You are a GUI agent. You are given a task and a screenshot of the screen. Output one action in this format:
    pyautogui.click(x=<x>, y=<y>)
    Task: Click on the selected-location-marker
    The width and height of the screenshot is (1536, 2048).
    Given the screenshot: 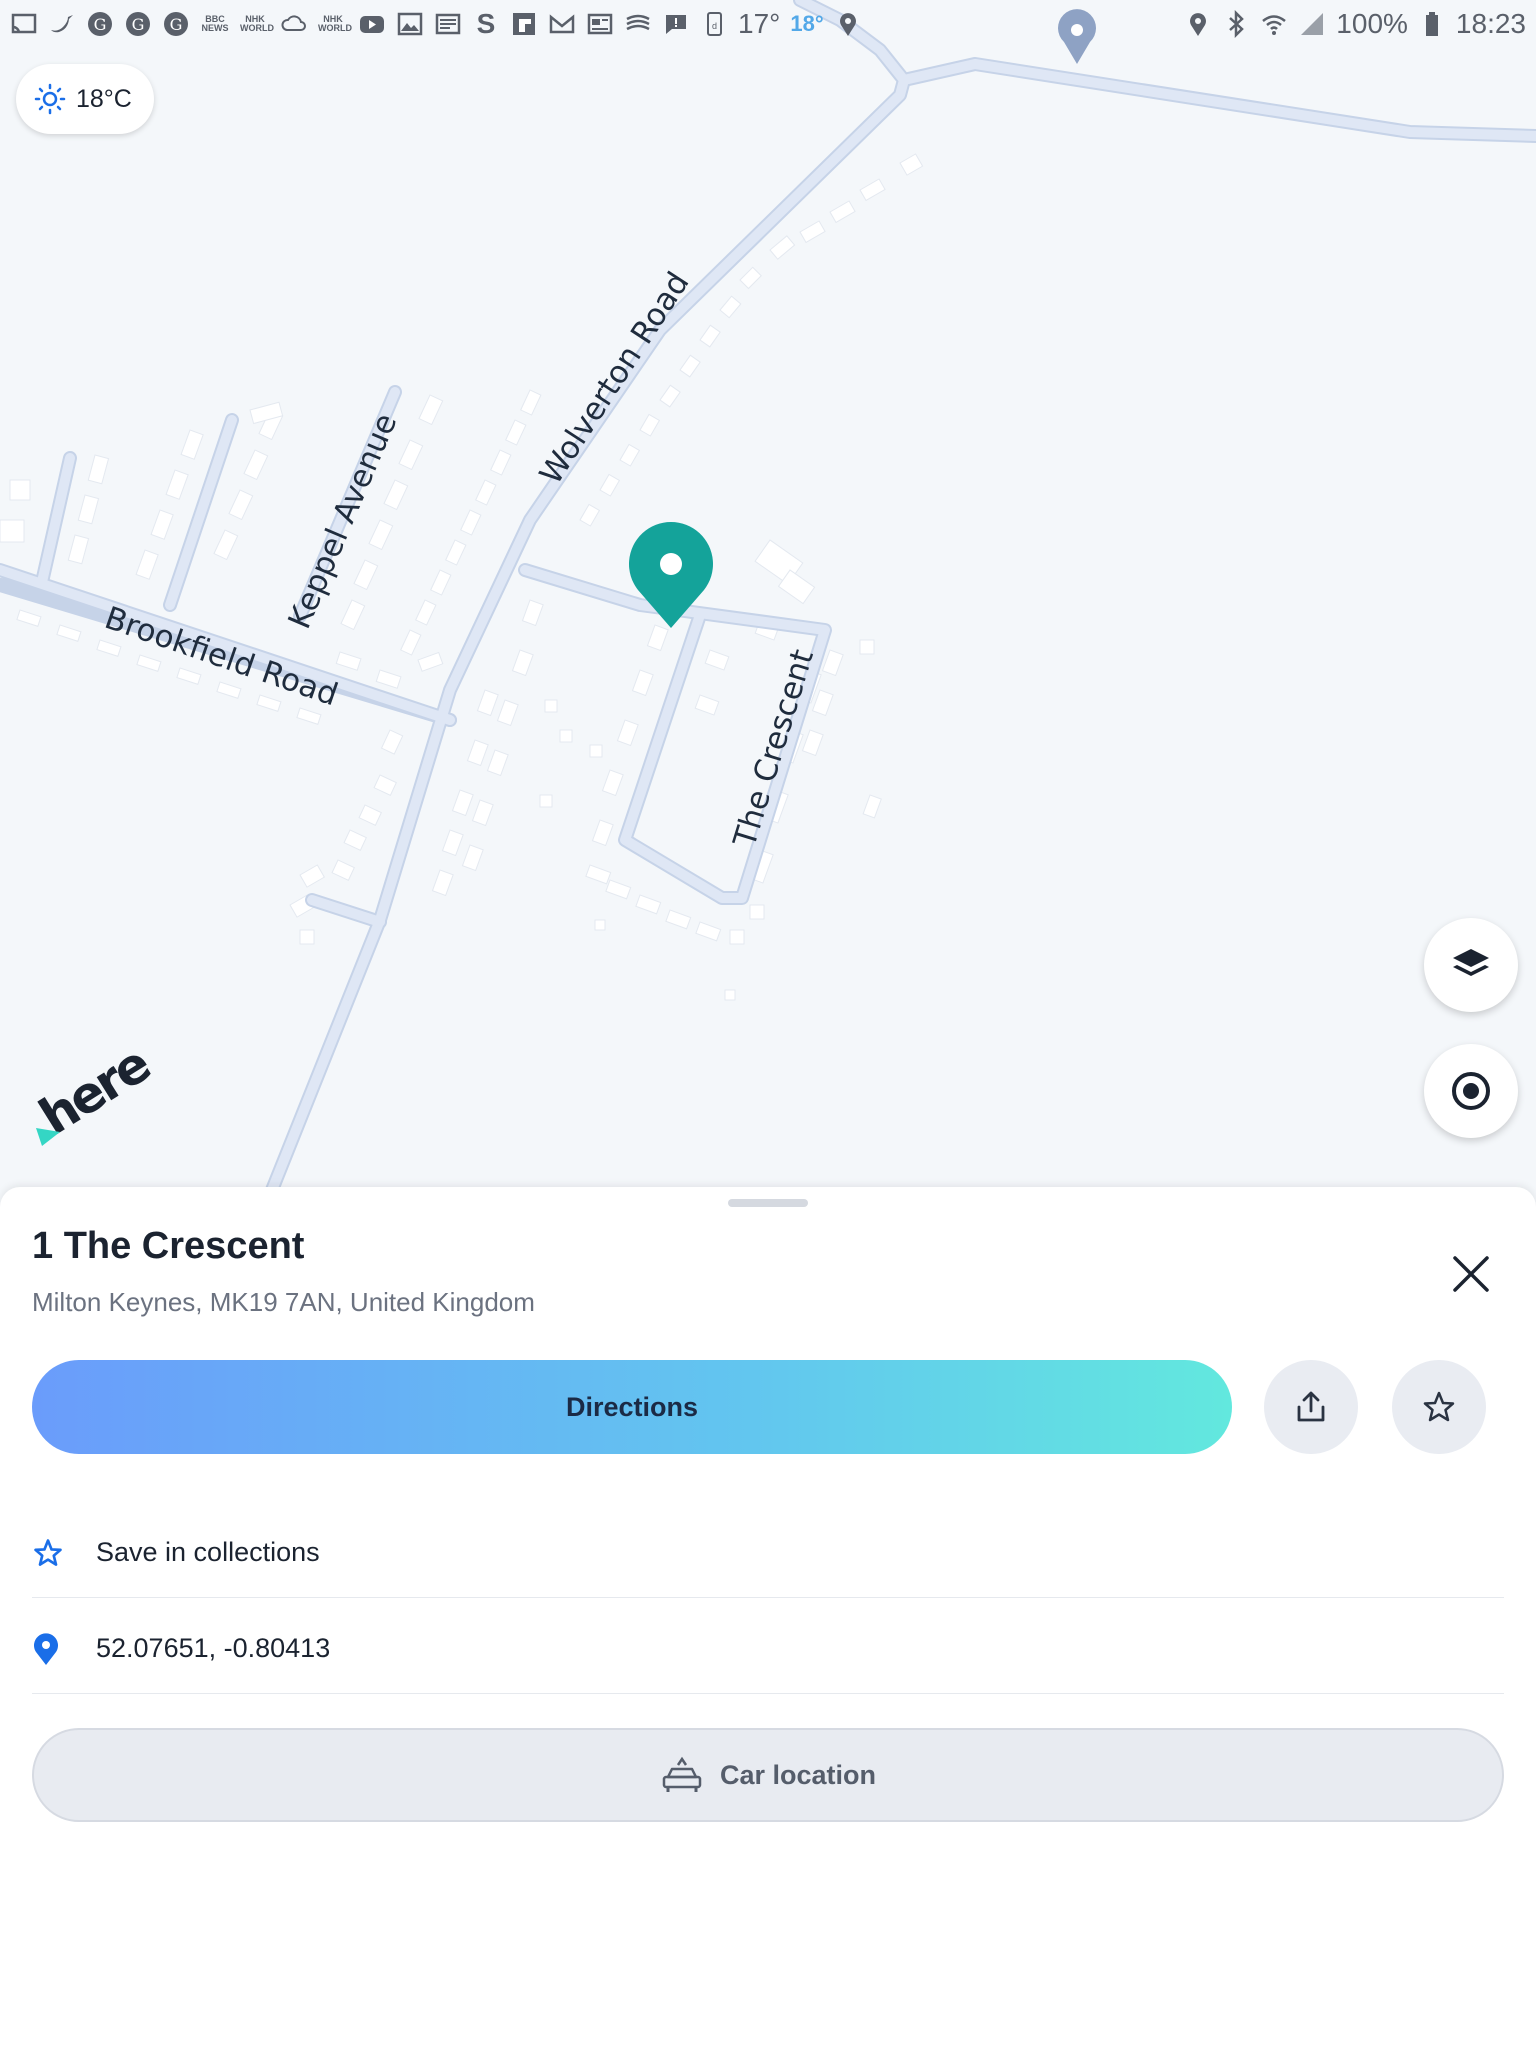 What is the action you would take?
    pyautogui.click(x=671, y=577)
    